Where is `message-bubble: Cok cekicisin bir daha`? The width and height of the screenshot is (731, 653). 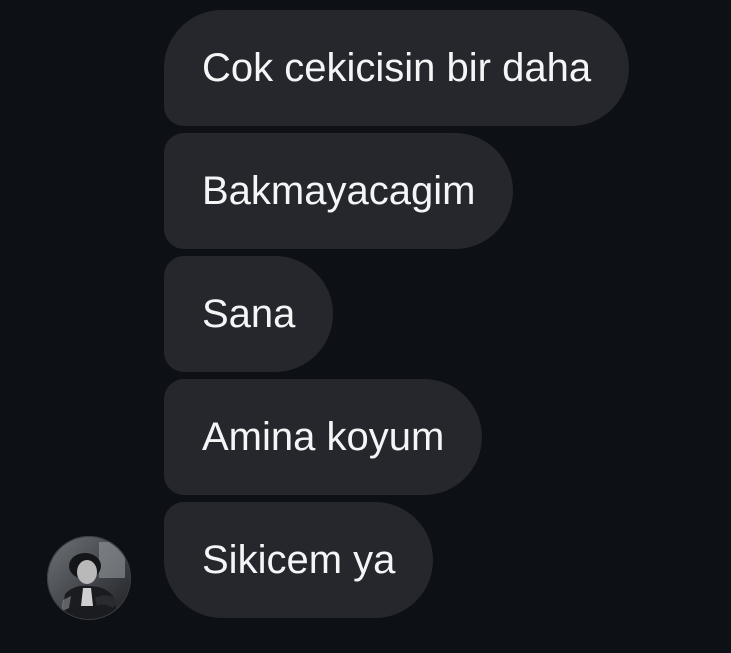 message-bubble: Cok cekicisin bir daha is located at coordinates (397, 68).